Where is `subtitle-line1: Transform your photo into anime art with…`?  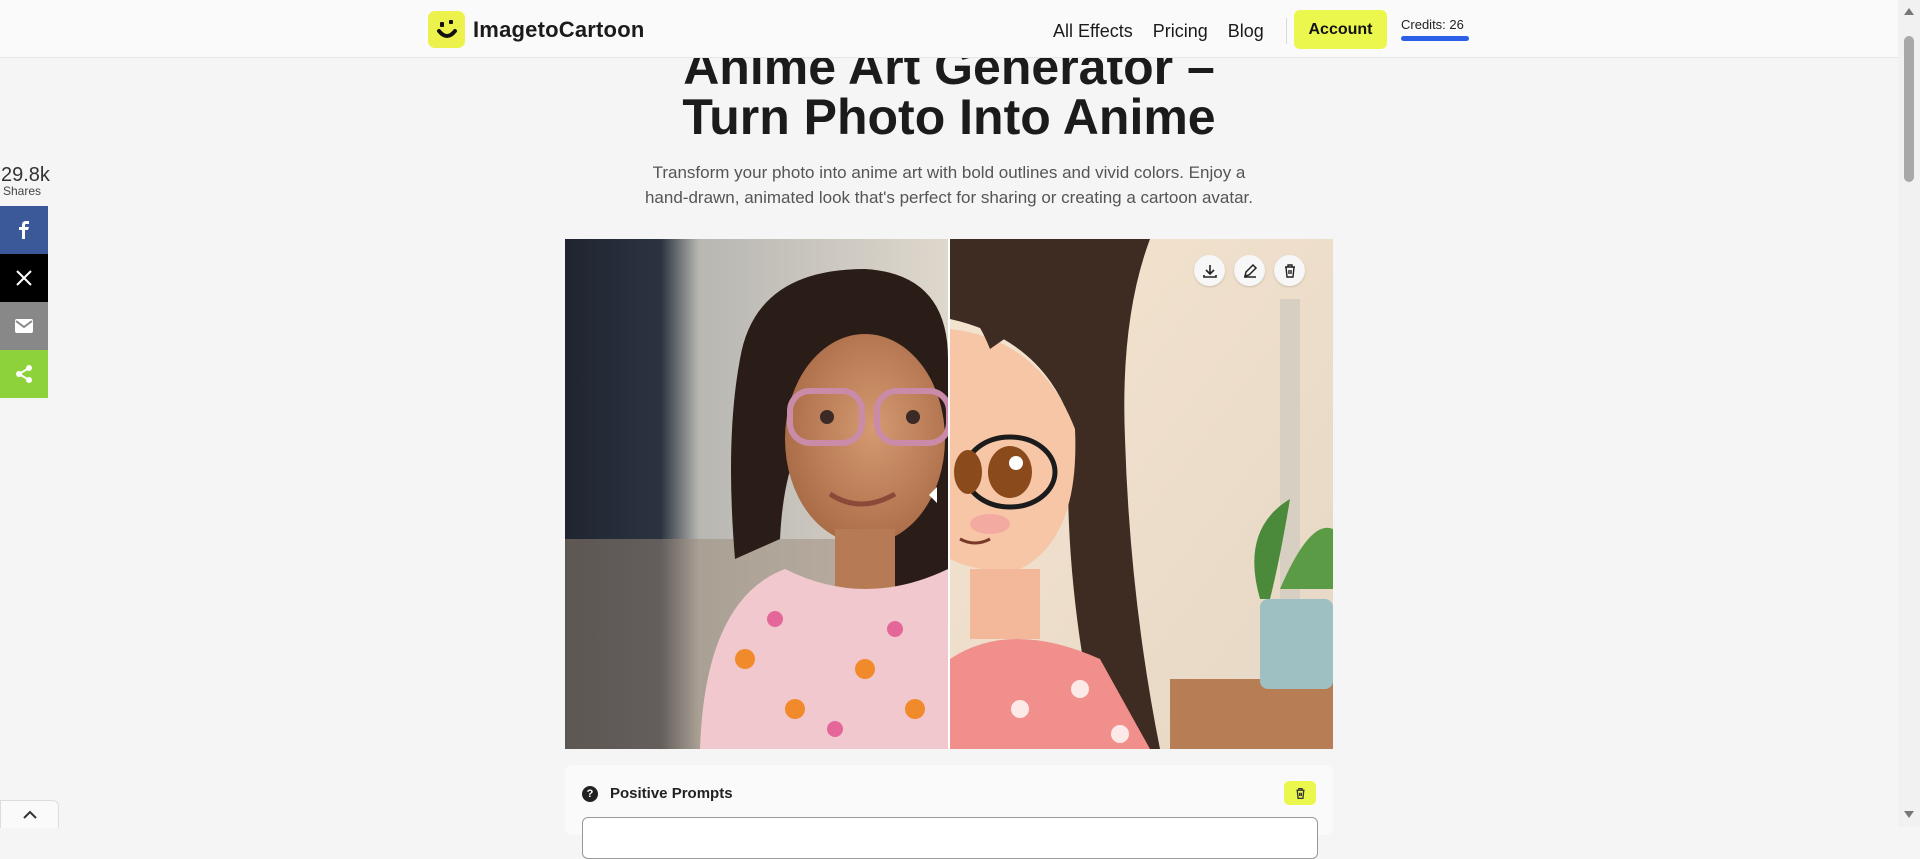 subtitle-line1: Transform your photo into anime art with… is located at coordinates (949, 172).